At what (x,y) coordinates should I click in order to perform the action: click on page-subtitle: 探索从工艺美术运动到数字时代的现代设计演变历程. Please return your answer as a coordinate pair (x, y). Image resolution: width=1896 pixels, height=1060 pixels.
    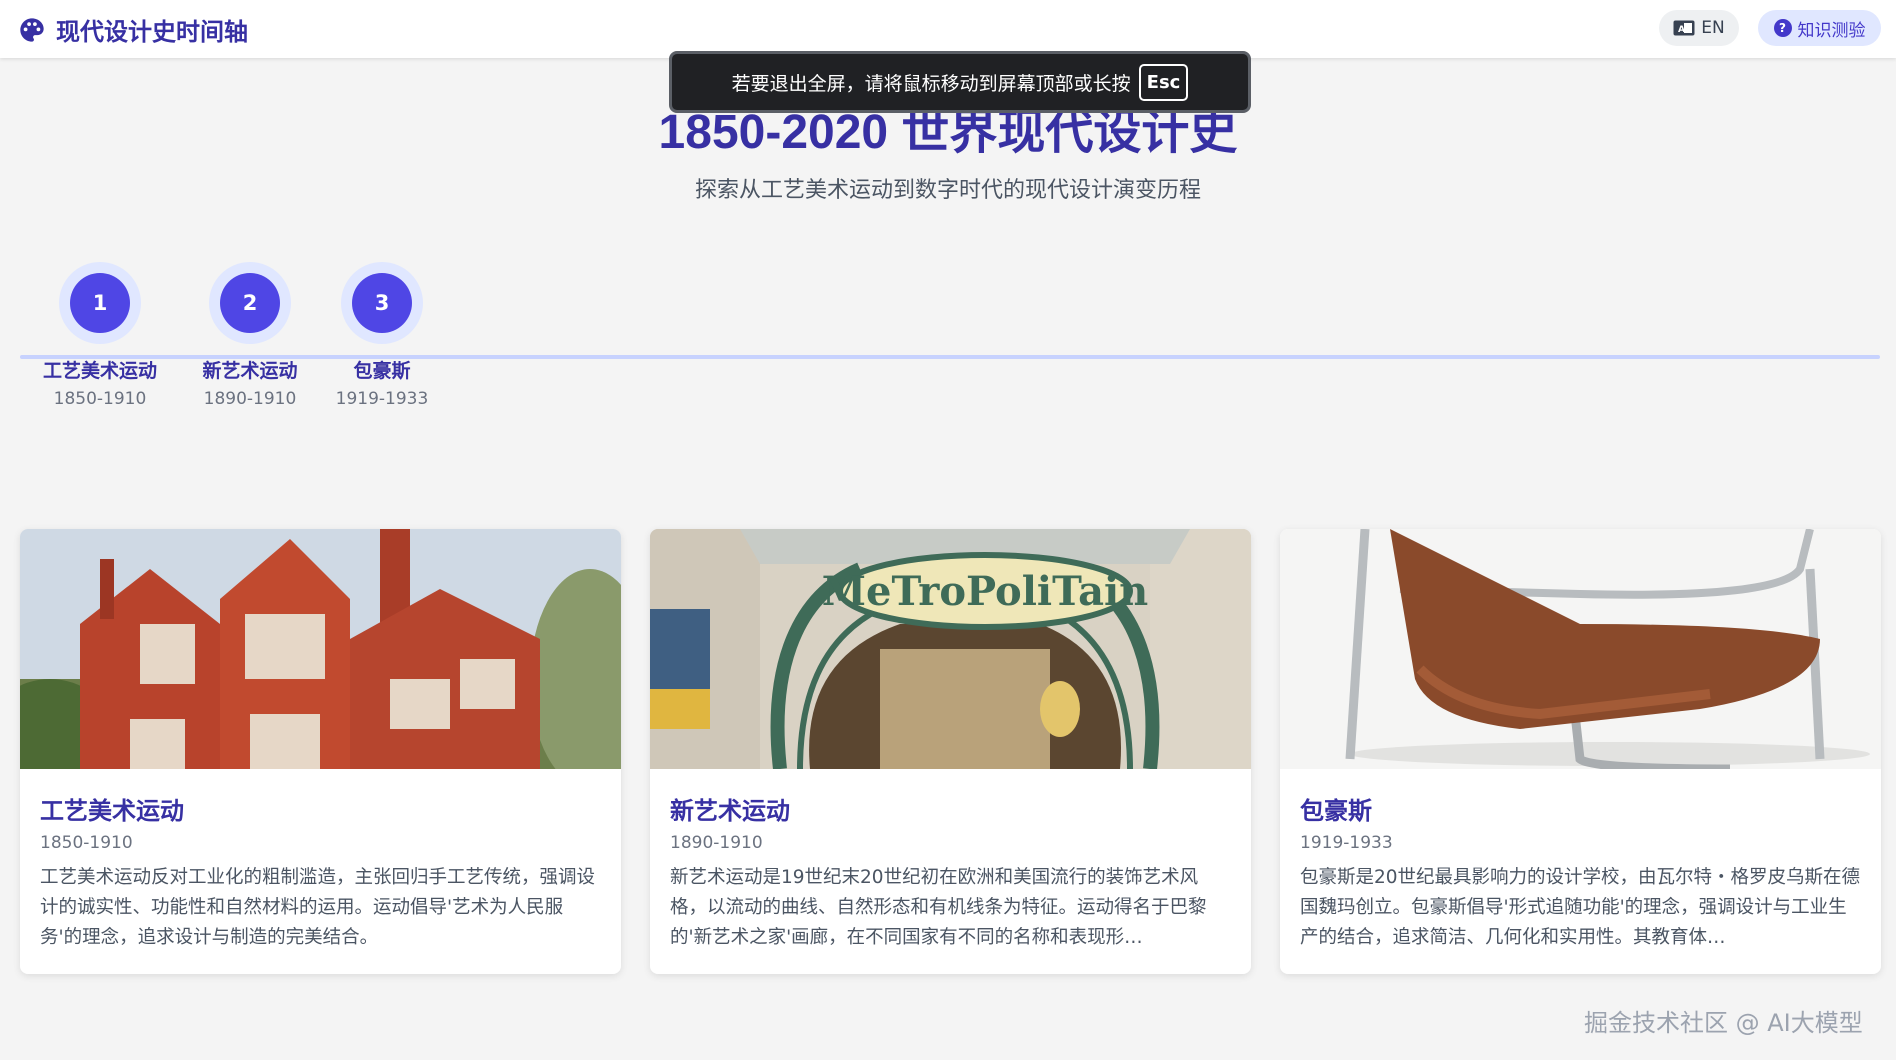
    Looking at the image, I should click on (947, 190).